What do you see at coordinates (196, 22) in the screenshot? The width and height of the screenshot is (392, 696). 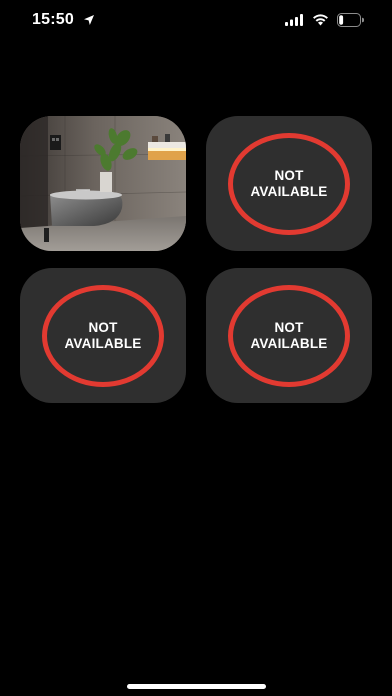 I see `status-bar: 15:50` at bounding box center [196, 22].